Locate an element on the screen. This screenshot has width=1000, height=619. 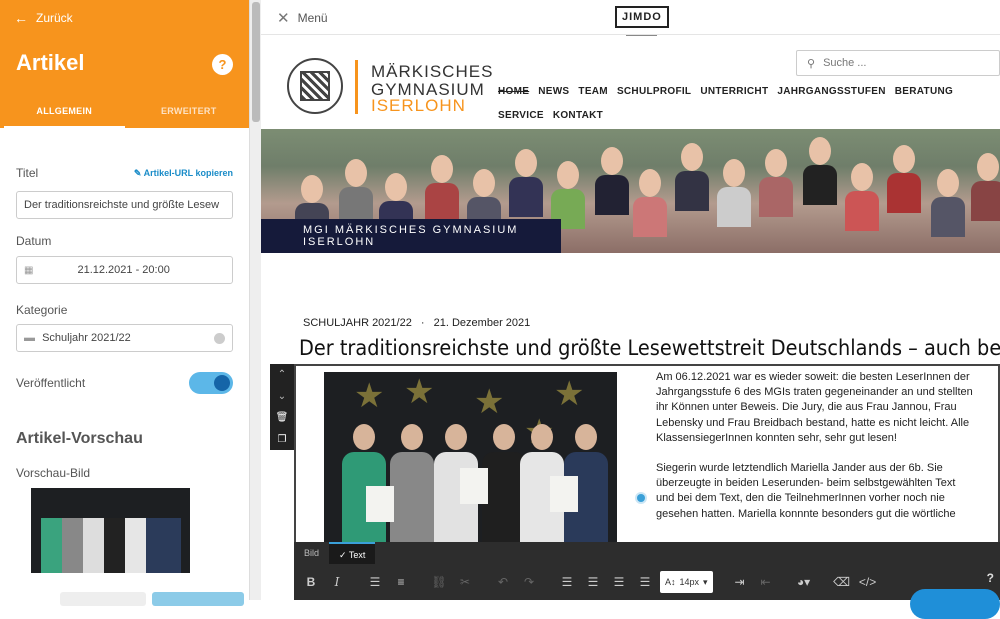
module-actions: ⌃ ⌄ 🗑 ❐ is located at coordinates (282, 407).